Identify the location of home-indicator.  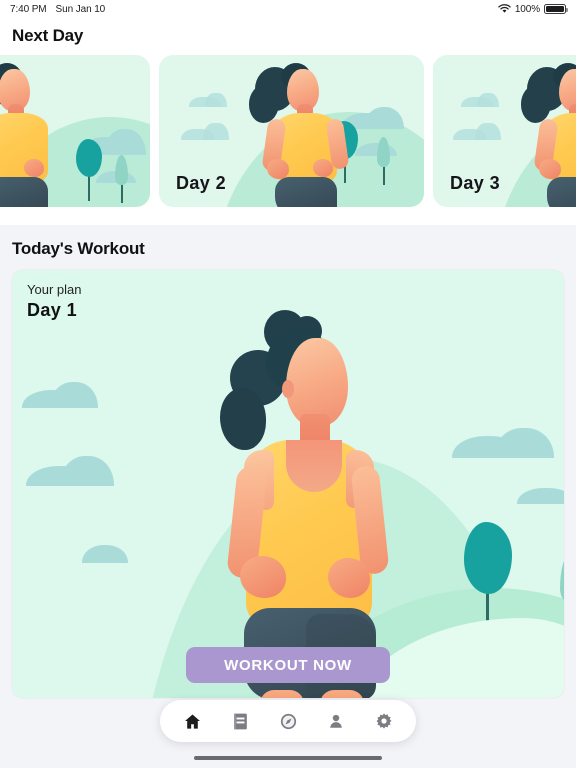
(288, 758).